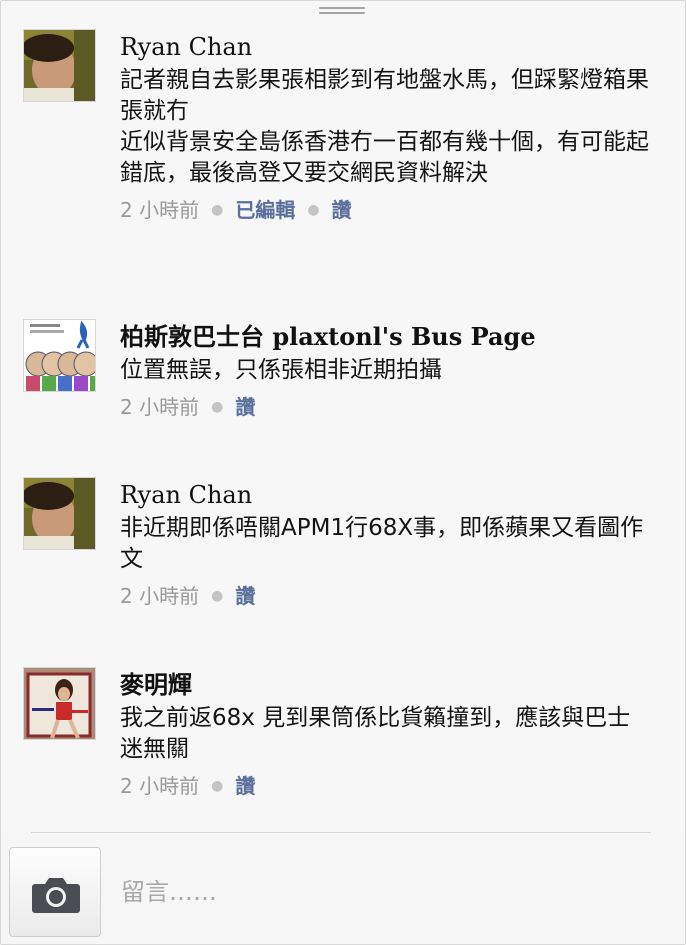 The image size is (686, 945). I want to click on comment-author: 柏斯敦巴士台 plaxtonl's Bus Page, so click(385, 337).